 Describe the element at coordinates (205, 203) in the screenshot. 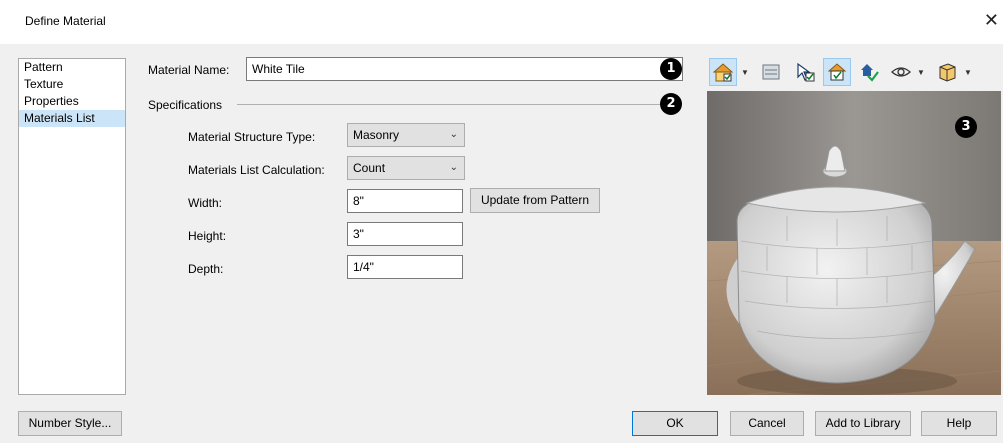

I see `width-label: Width:` at that location.